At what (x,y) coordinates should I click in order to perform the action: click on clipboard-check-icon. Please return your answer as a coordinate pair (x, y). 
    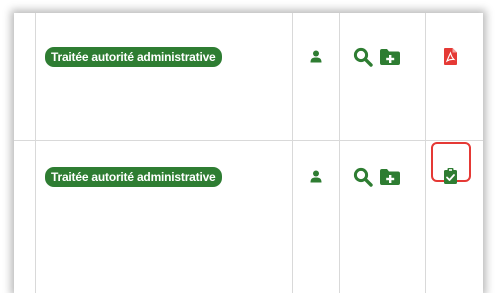
    Looking at the image, I should click on (450, 176).